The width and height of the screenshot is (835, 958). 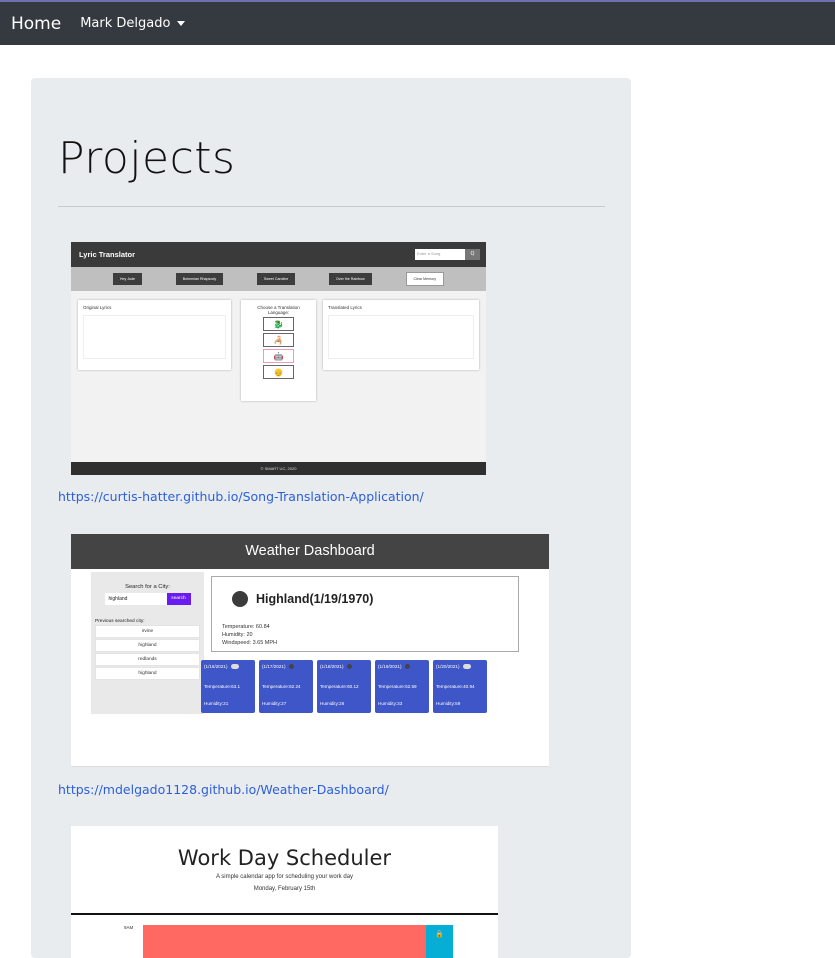 I want to click on home-link: Home, so click(x=36, y=24).